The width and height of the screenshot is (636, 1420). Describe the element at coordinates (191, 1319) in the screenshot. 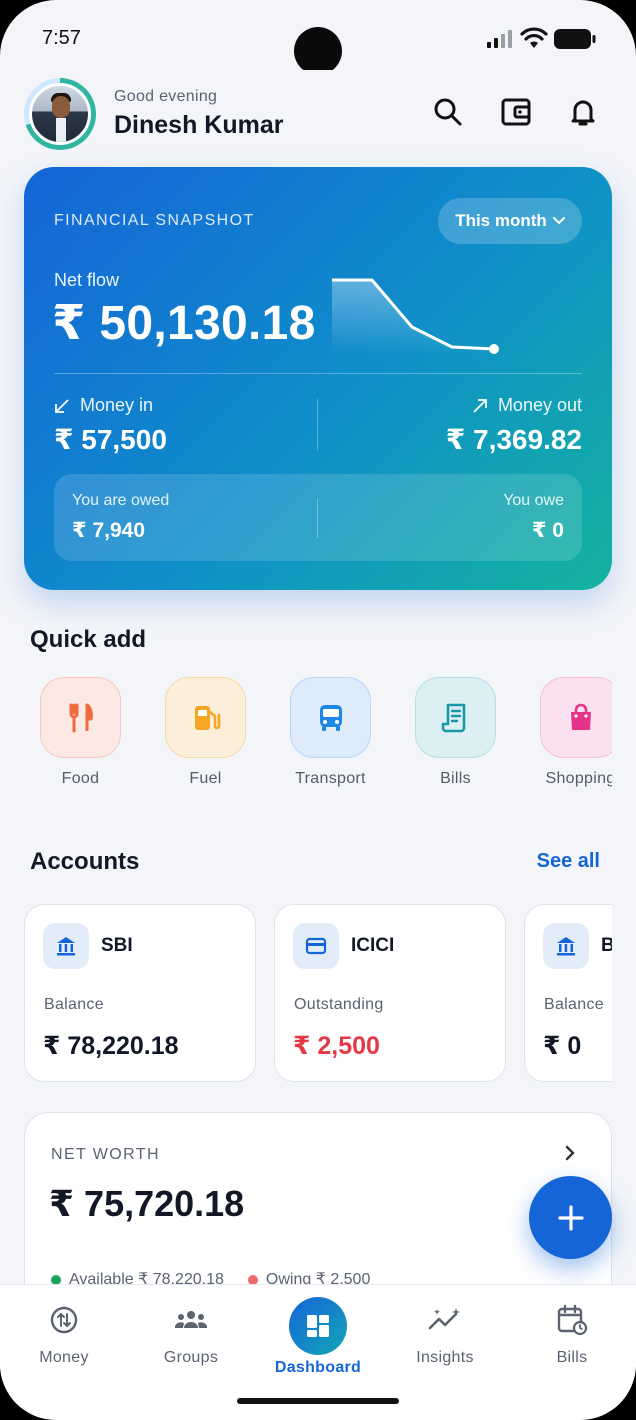

I see `groups-icon` at that location.